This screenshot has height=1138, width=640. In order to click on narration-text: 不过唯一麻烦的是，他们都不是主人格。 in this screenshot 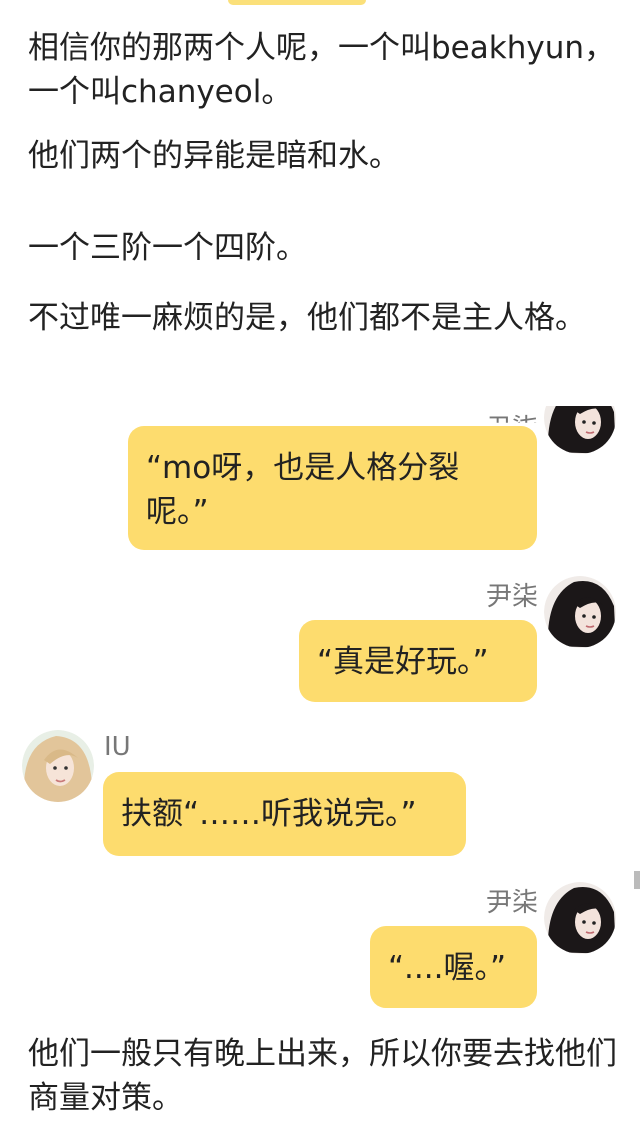, I will do `click(307, 318)`.